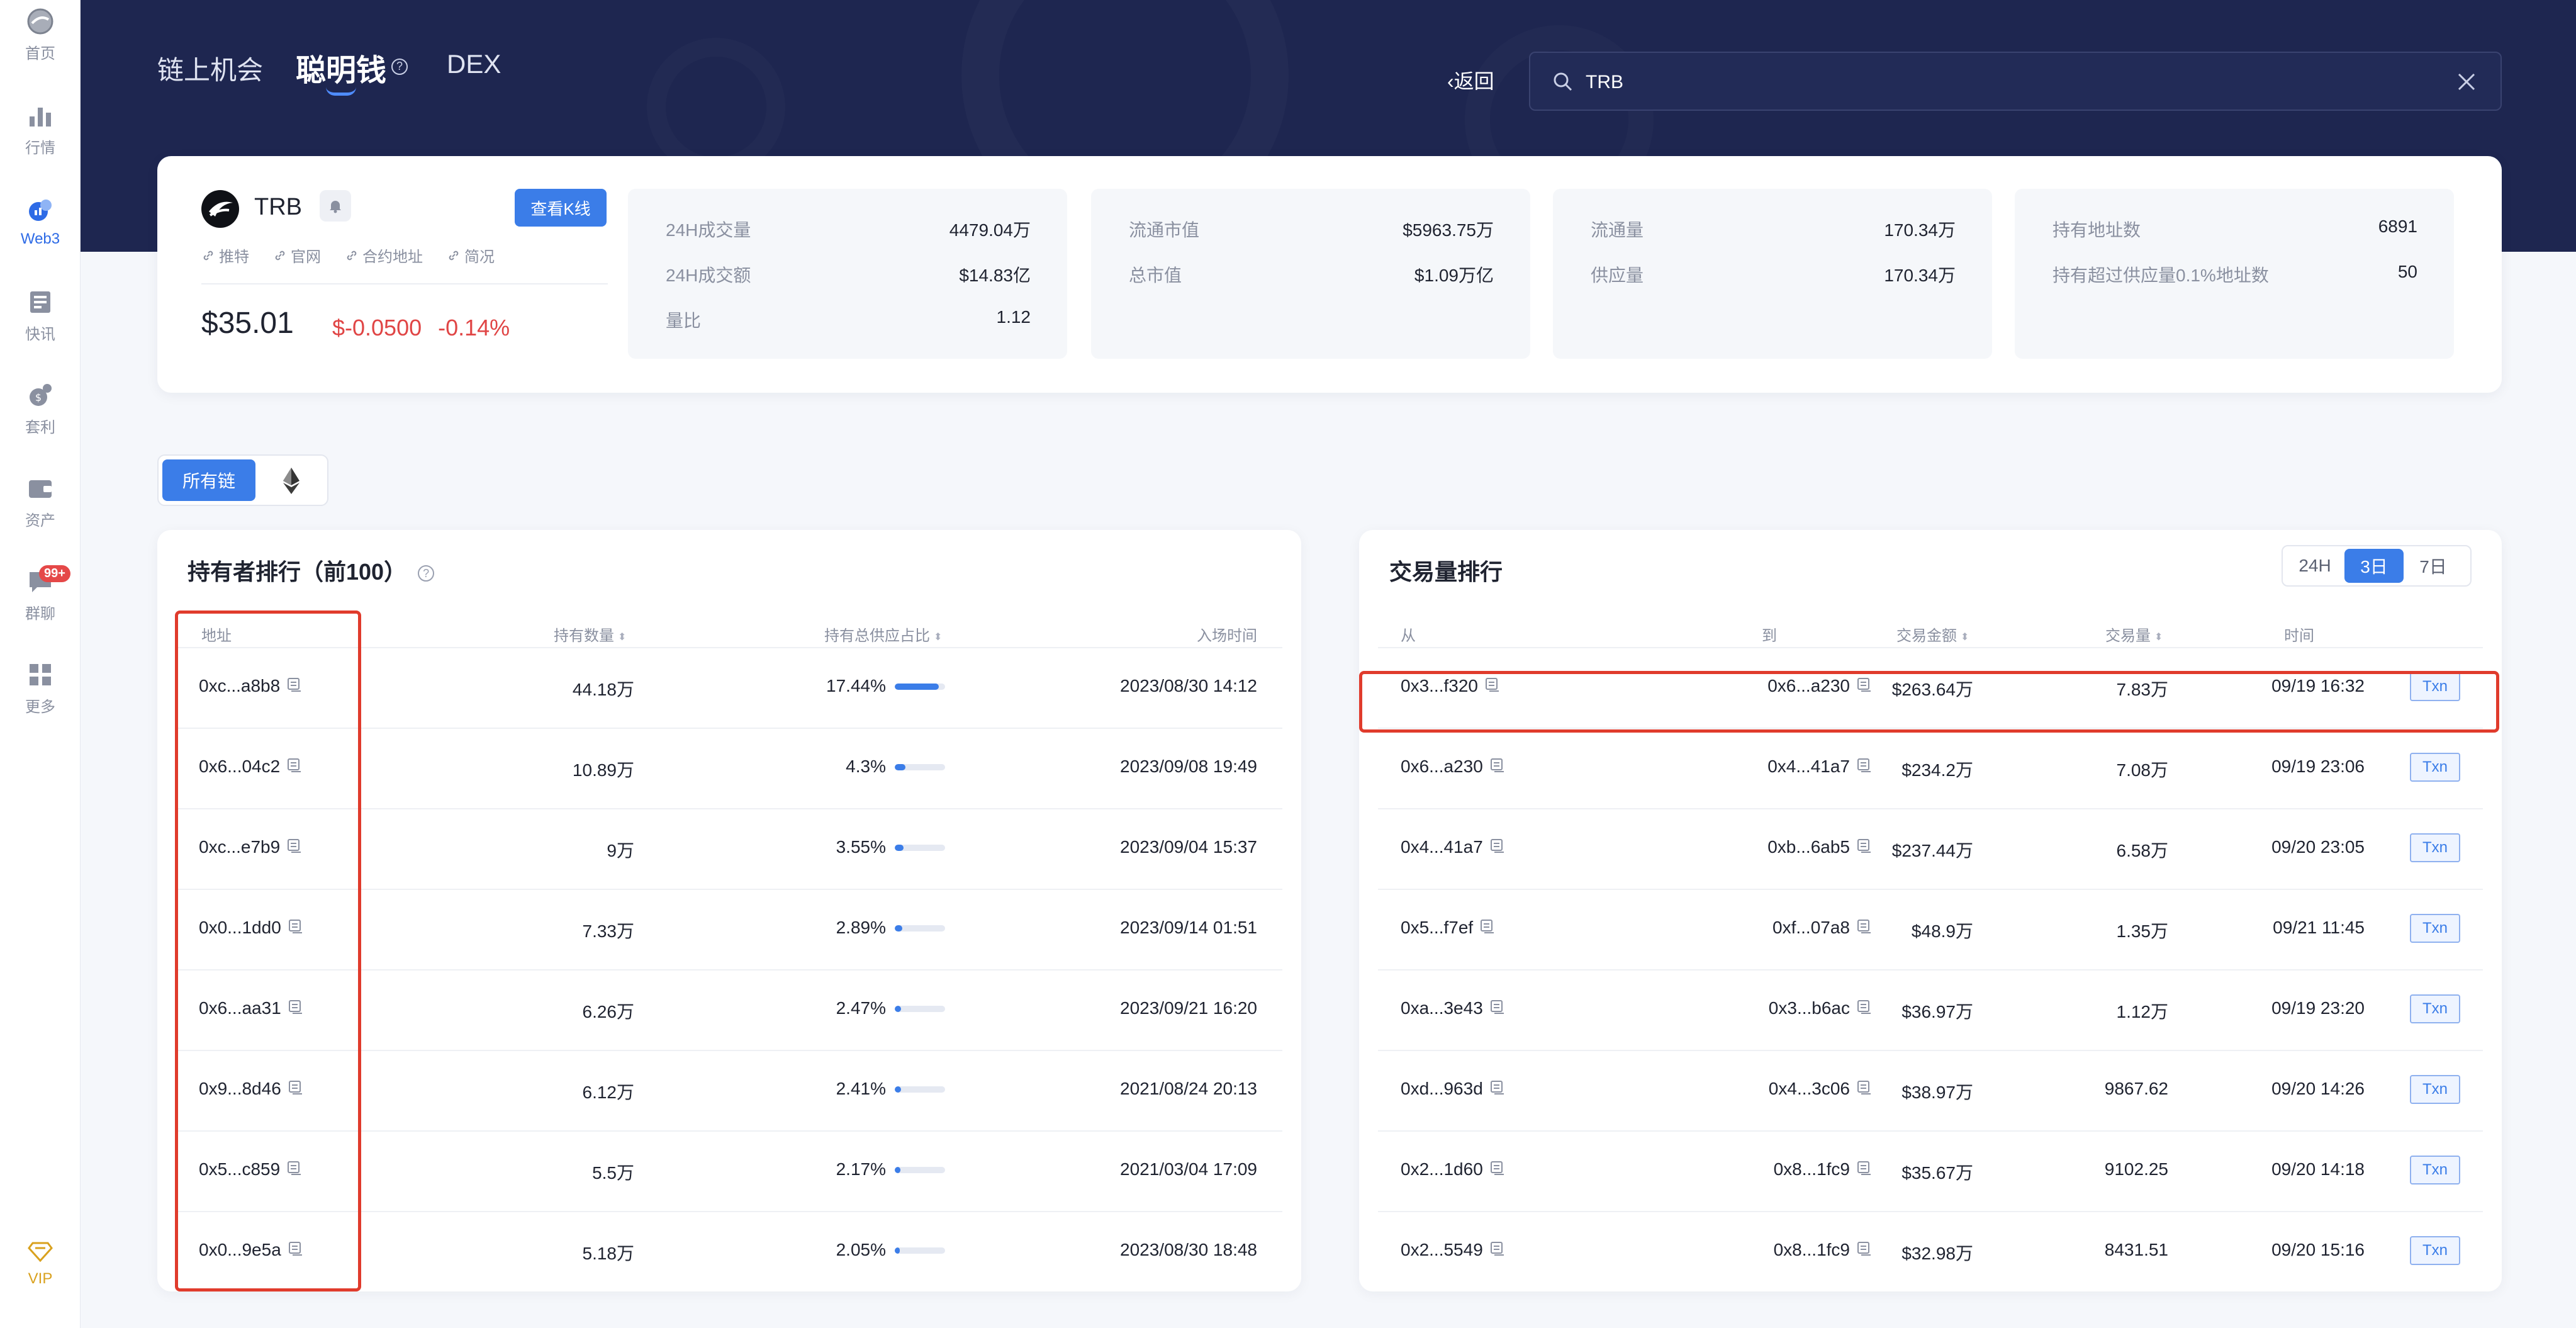  Describe the element at coordinates (1188, 927) in the screenshot. I see `holder-entry-time: 2023/09/14 01:51` at that location.